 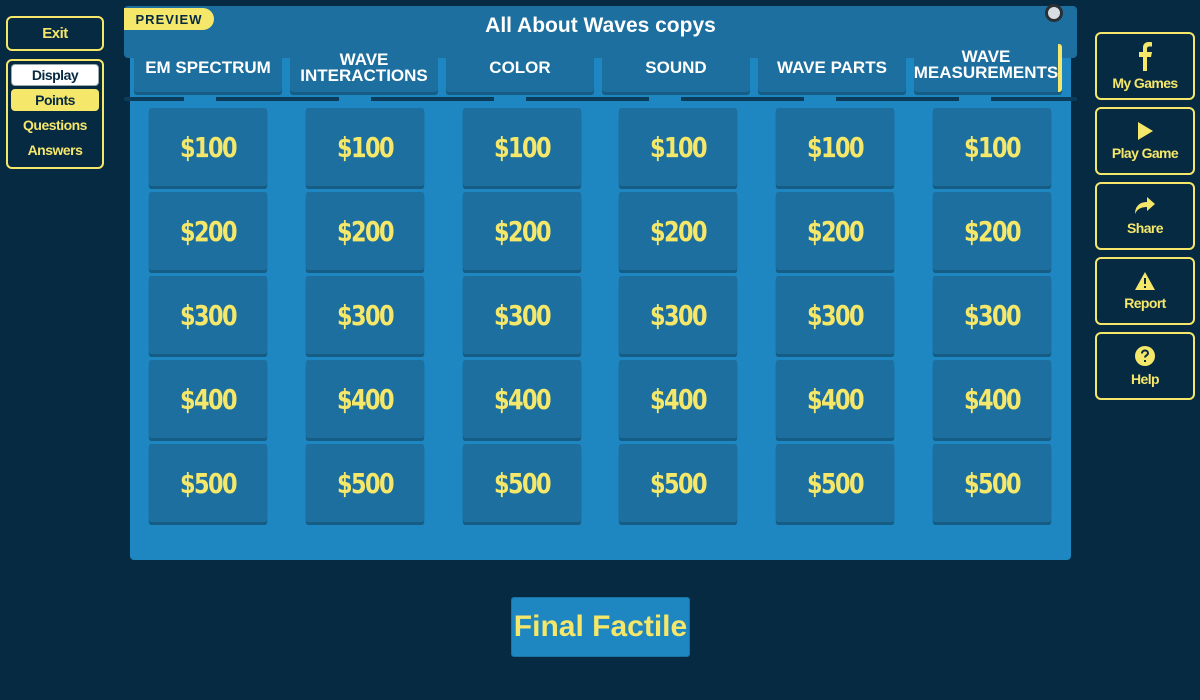 I want to click on facebook-icon, so click(x=1145, y=56).